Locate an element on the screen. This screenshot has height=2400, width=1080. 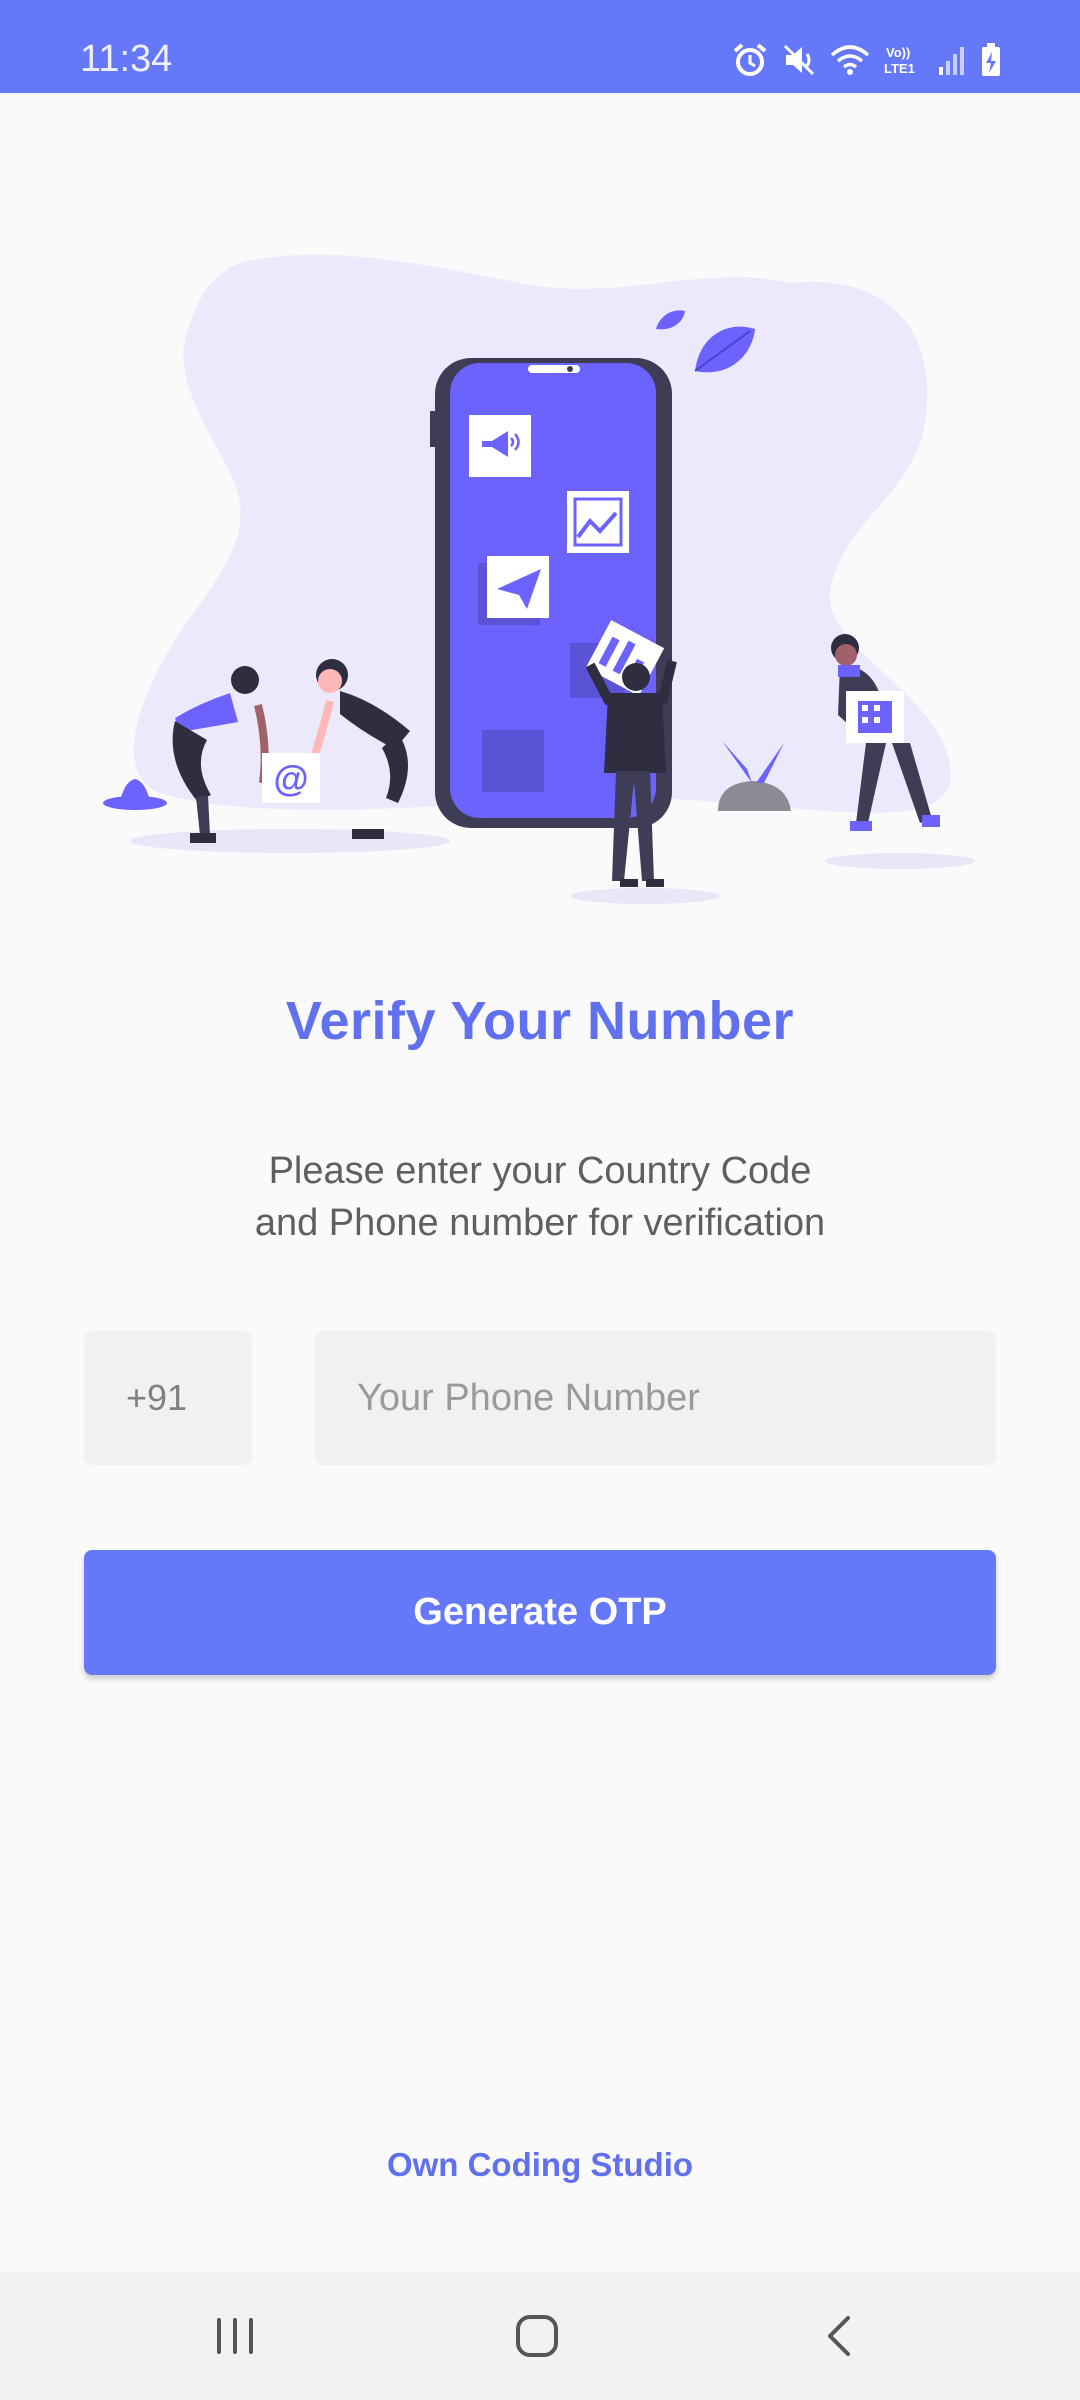
svg-text: Vo)) is located at coordinates (898, 52).